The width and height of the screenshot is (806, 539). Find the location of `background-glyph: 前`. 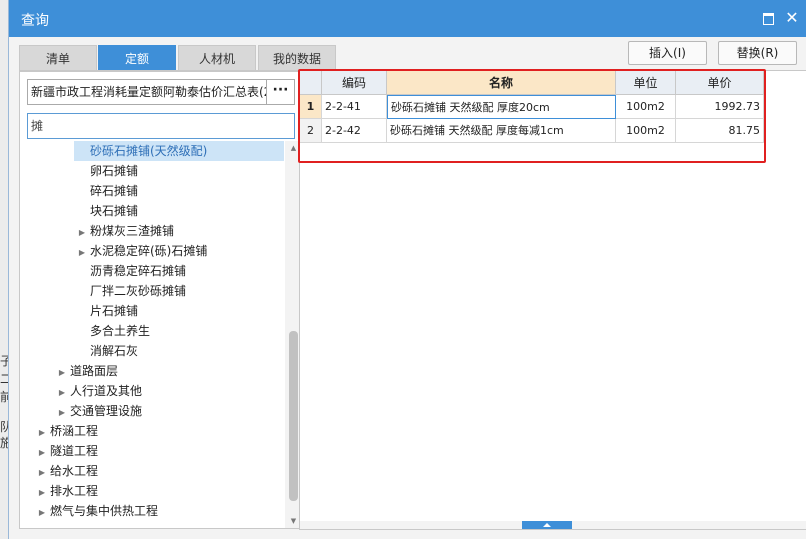

background-glyph: 前 is located at coordinates (6, 397).